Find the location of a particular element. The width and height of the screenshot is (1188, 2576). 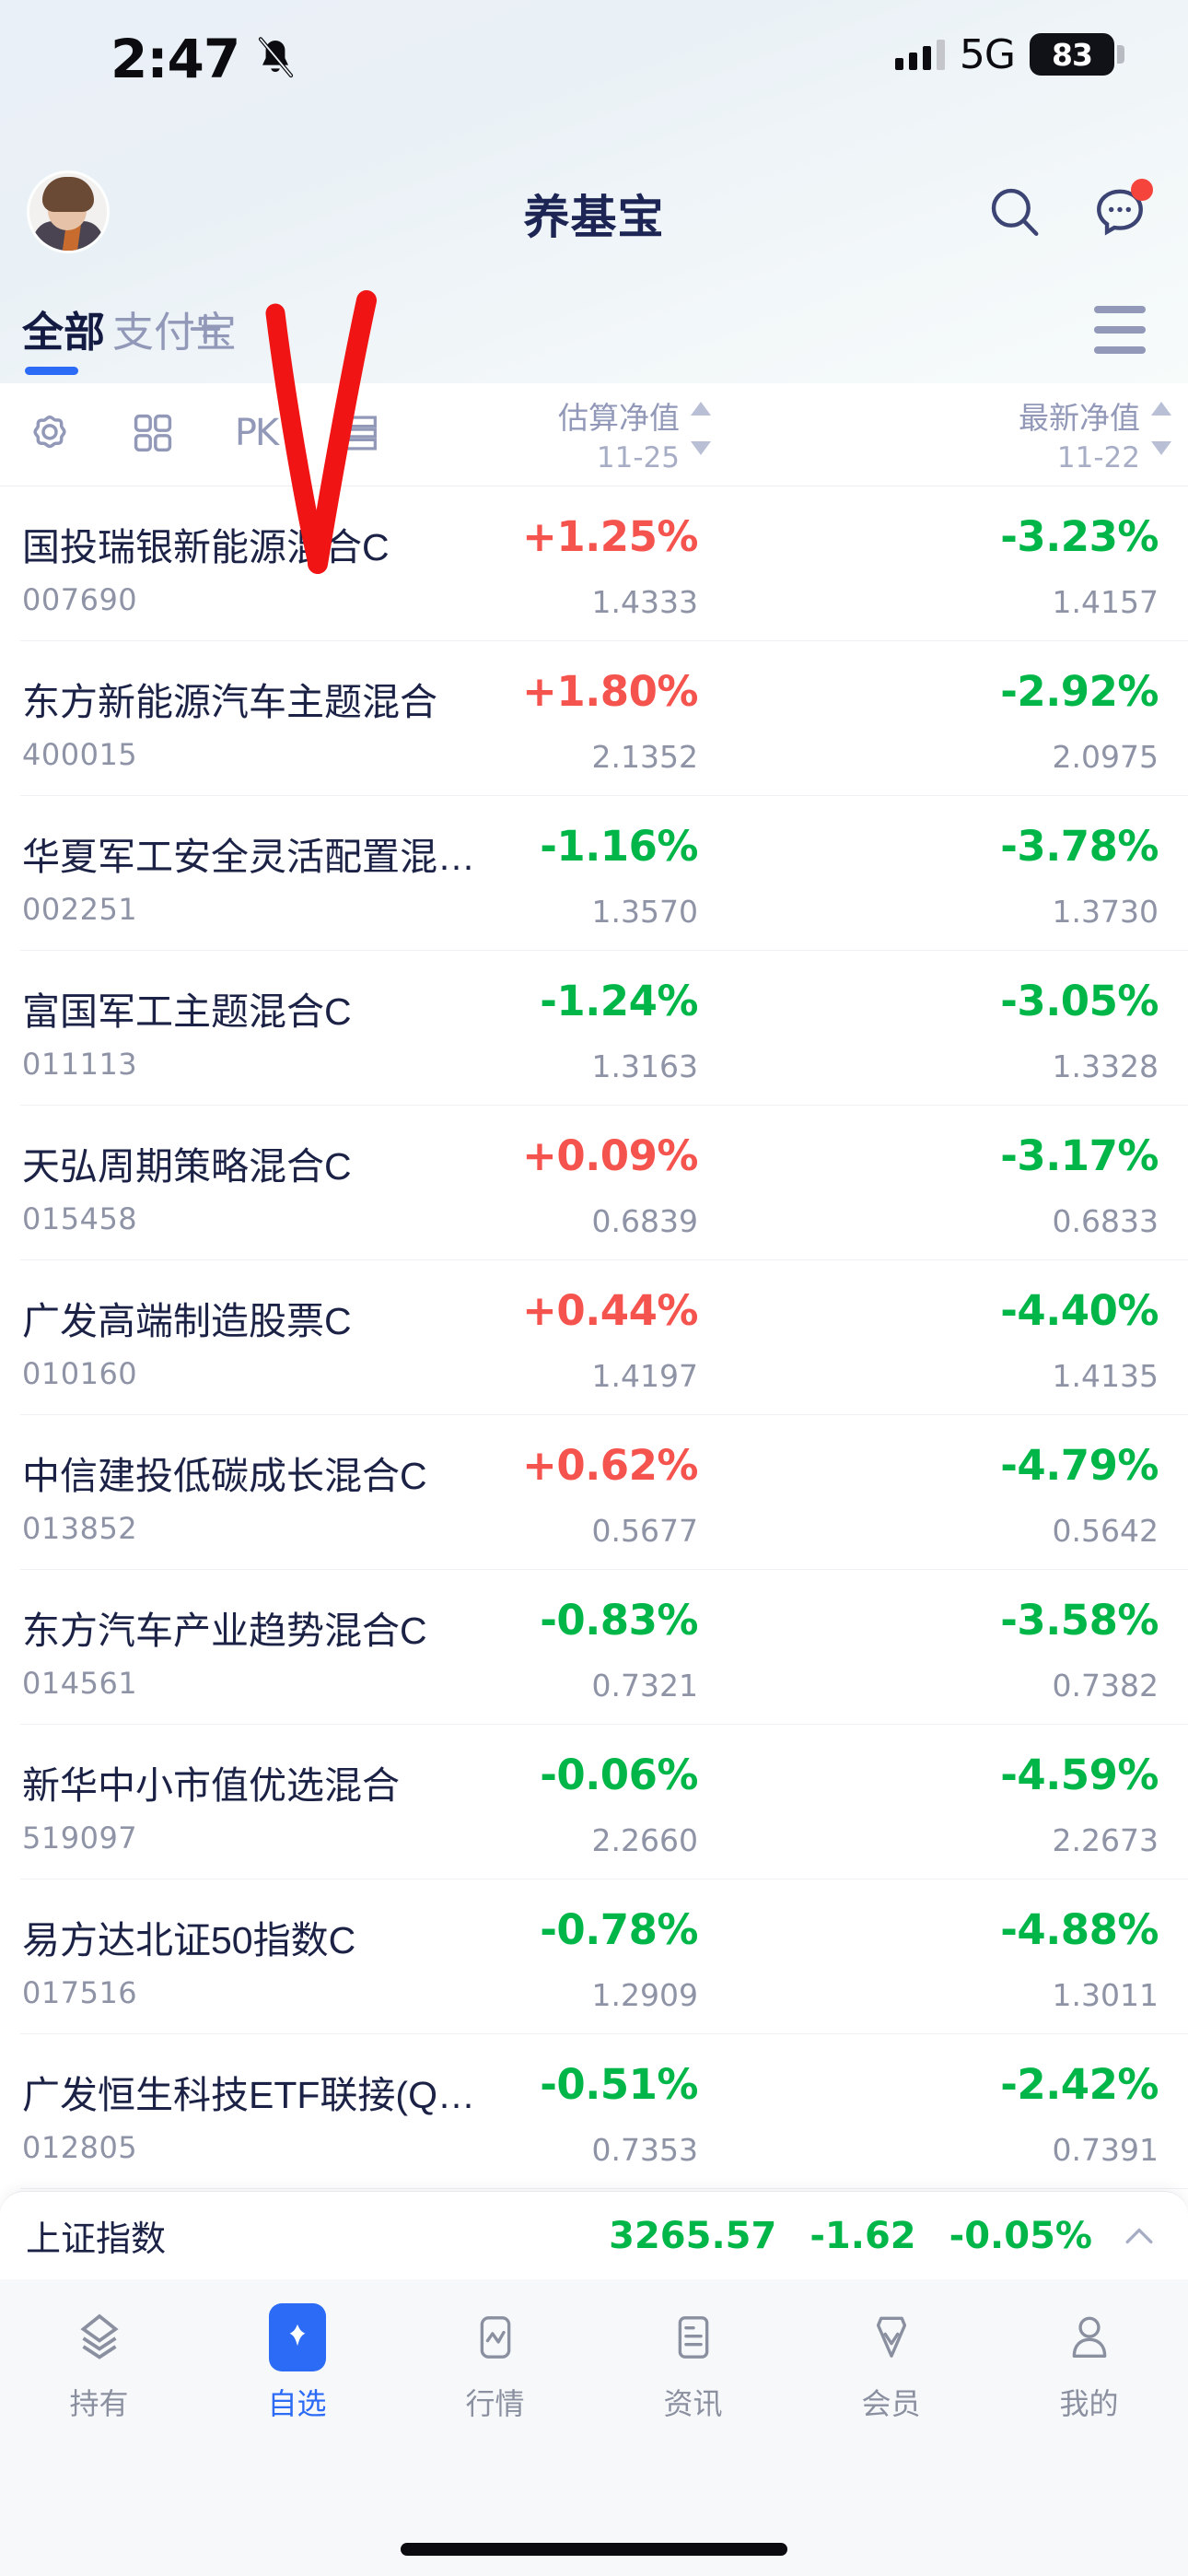

nav-value: 0.6833 is located at coordinates (1105, 1221).